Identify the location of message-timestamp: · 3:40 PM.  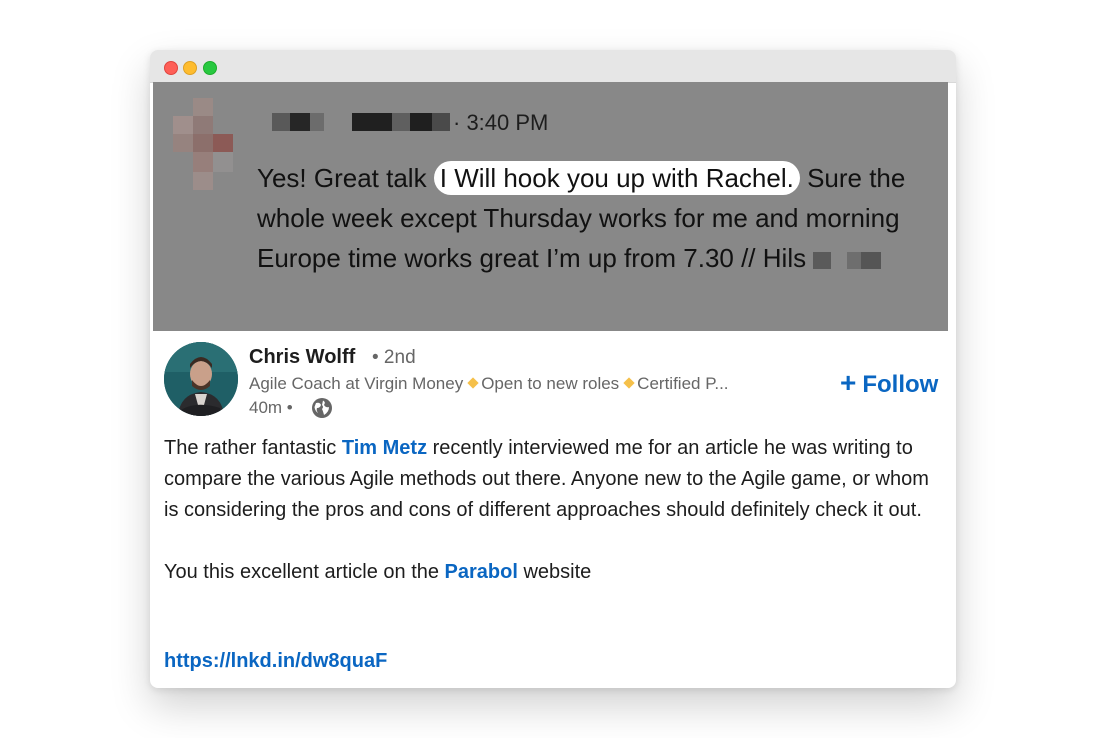
(501, 122).